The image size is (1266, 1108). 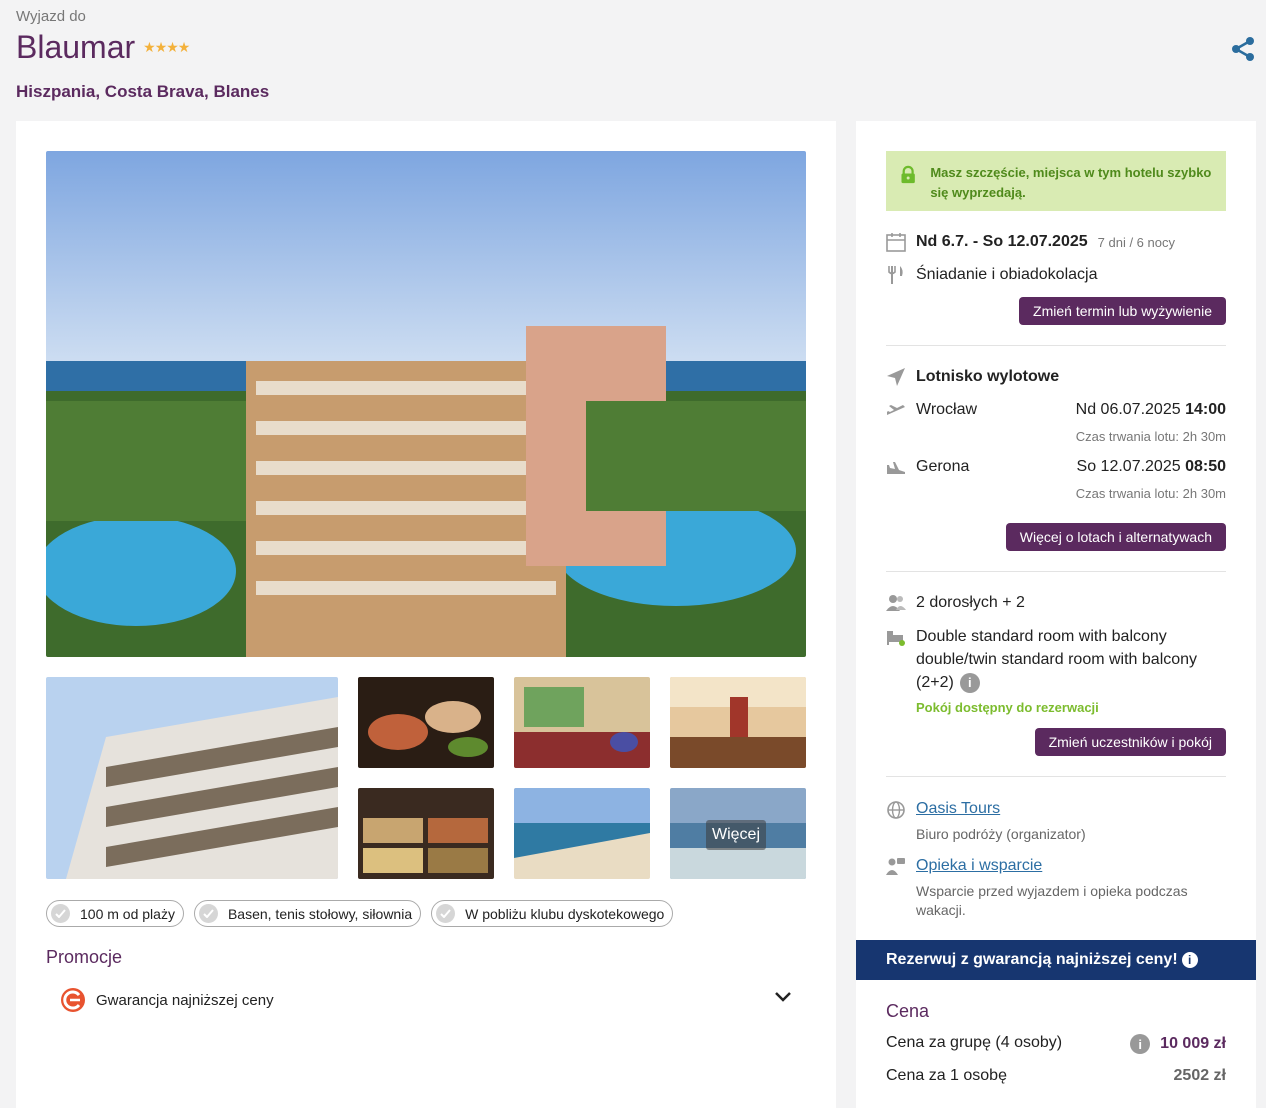 I want to click on feature-chip: W pobliżu klubu dyskotekowego, so click(x=552, y=913).